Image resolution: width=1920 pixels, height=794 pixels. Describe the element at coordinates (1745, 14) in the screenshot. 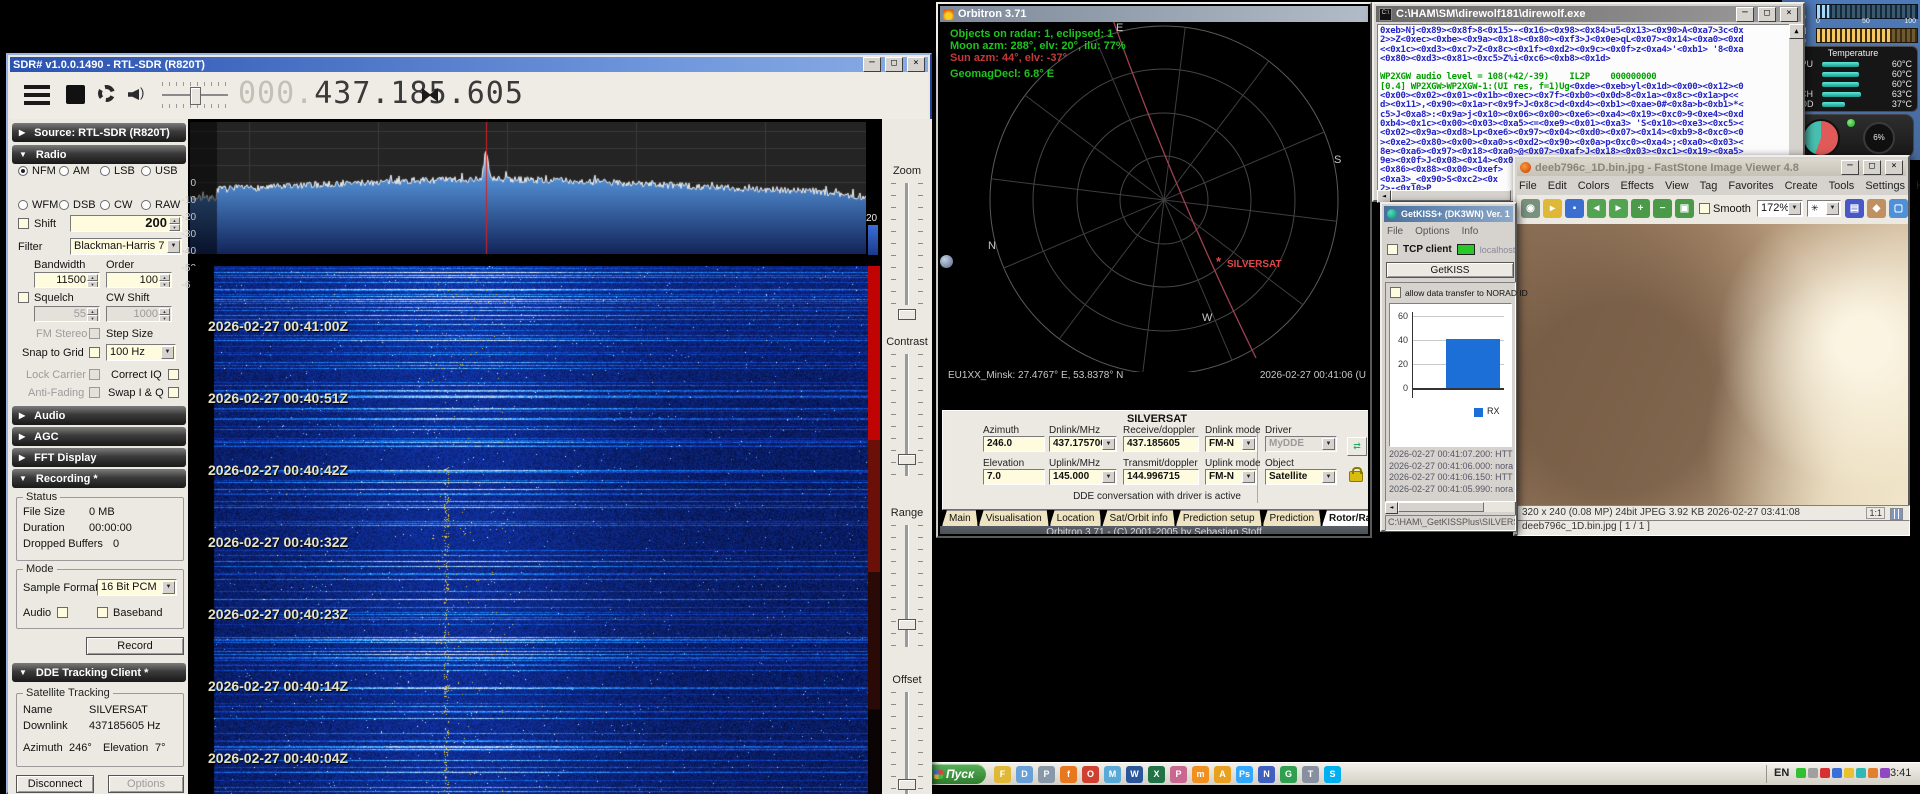

I see `console-minimize-button: ─` at that location.